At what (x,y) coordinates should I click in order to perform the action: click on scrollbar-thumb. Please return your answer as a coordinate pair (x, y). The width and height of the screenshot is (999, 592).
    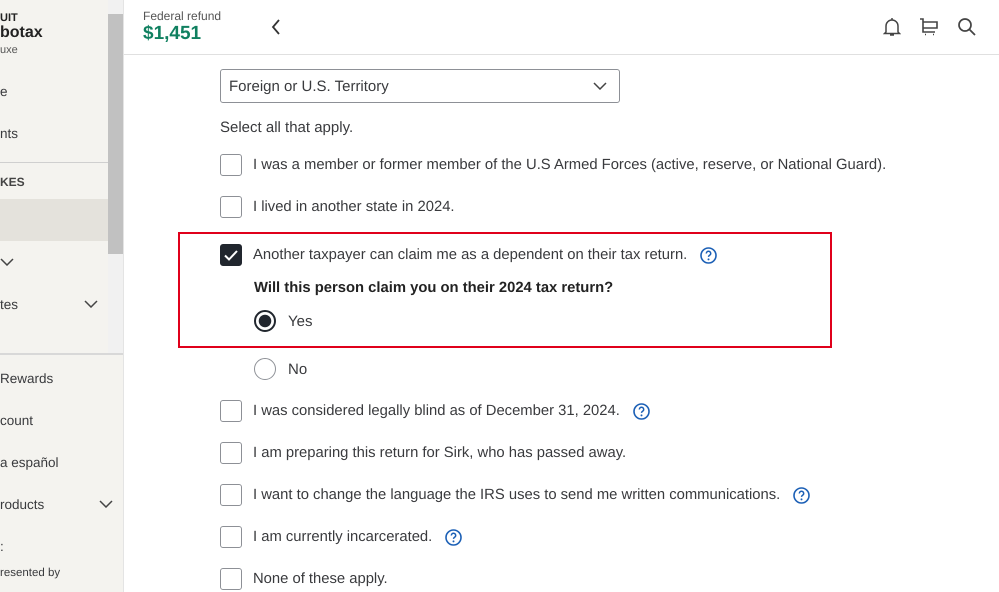
    Looking at the image, I should click on (115, 134).